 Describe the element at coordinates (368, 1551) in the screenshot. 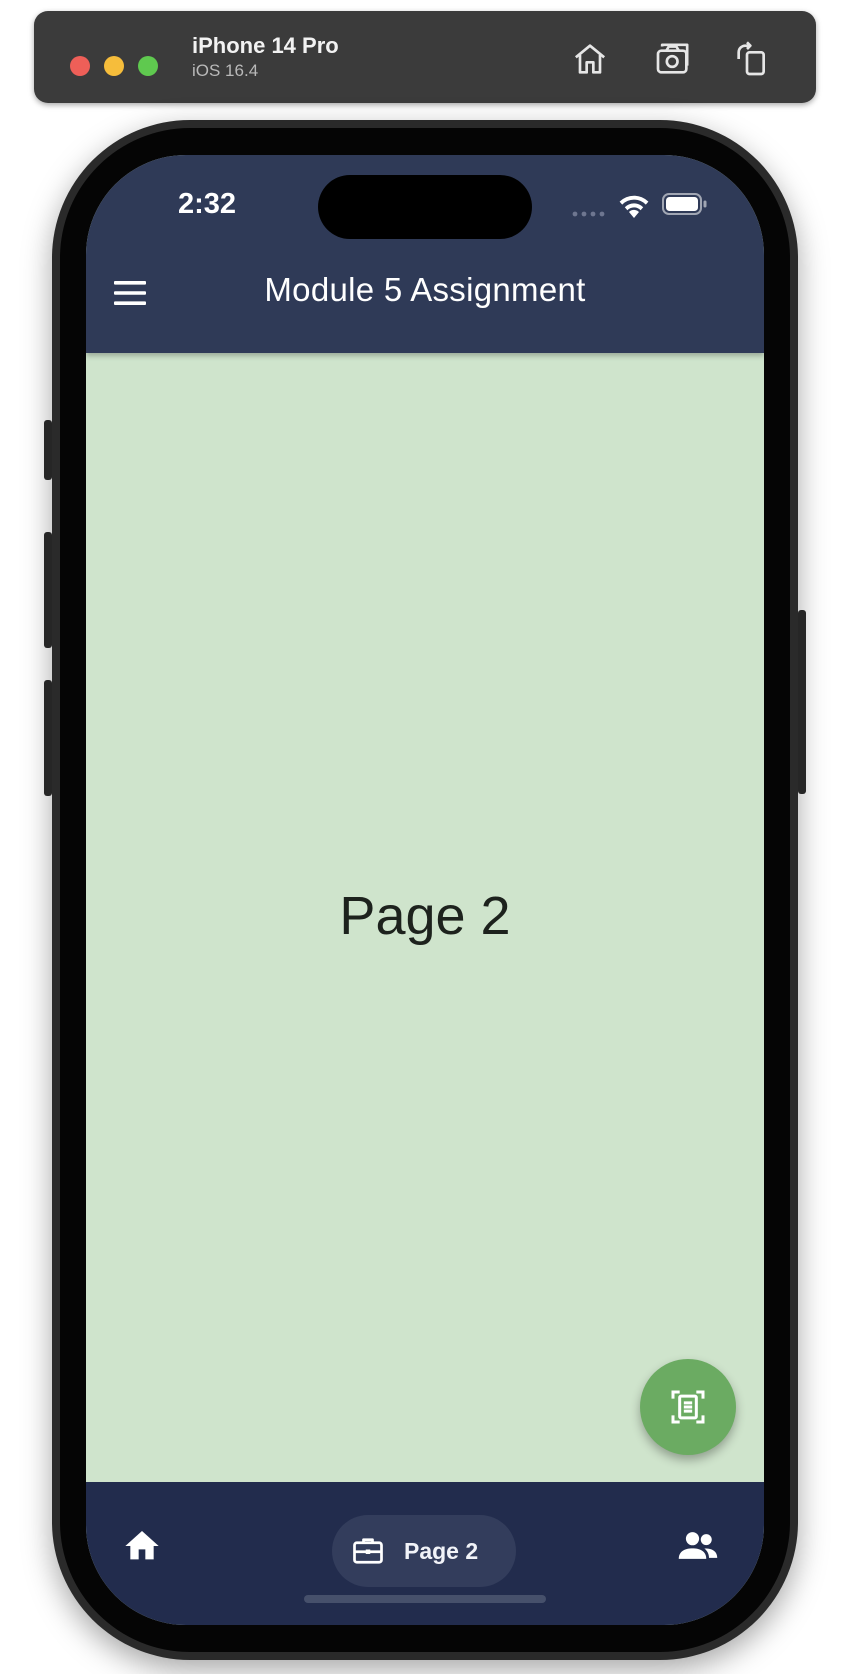

I see `briefcase-icon` at that location.